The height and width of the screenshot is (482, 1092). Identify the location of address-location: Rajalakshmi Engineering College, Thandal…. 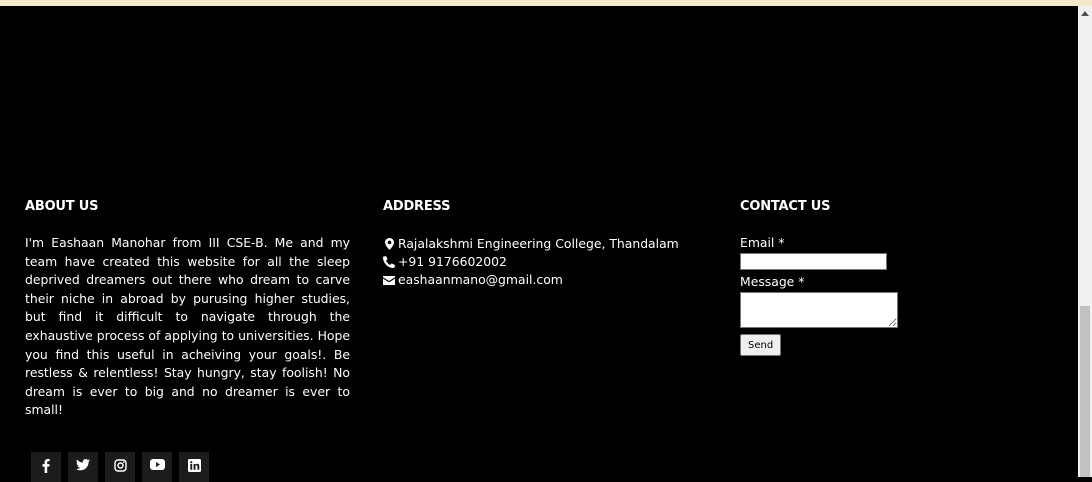
(553, 244).